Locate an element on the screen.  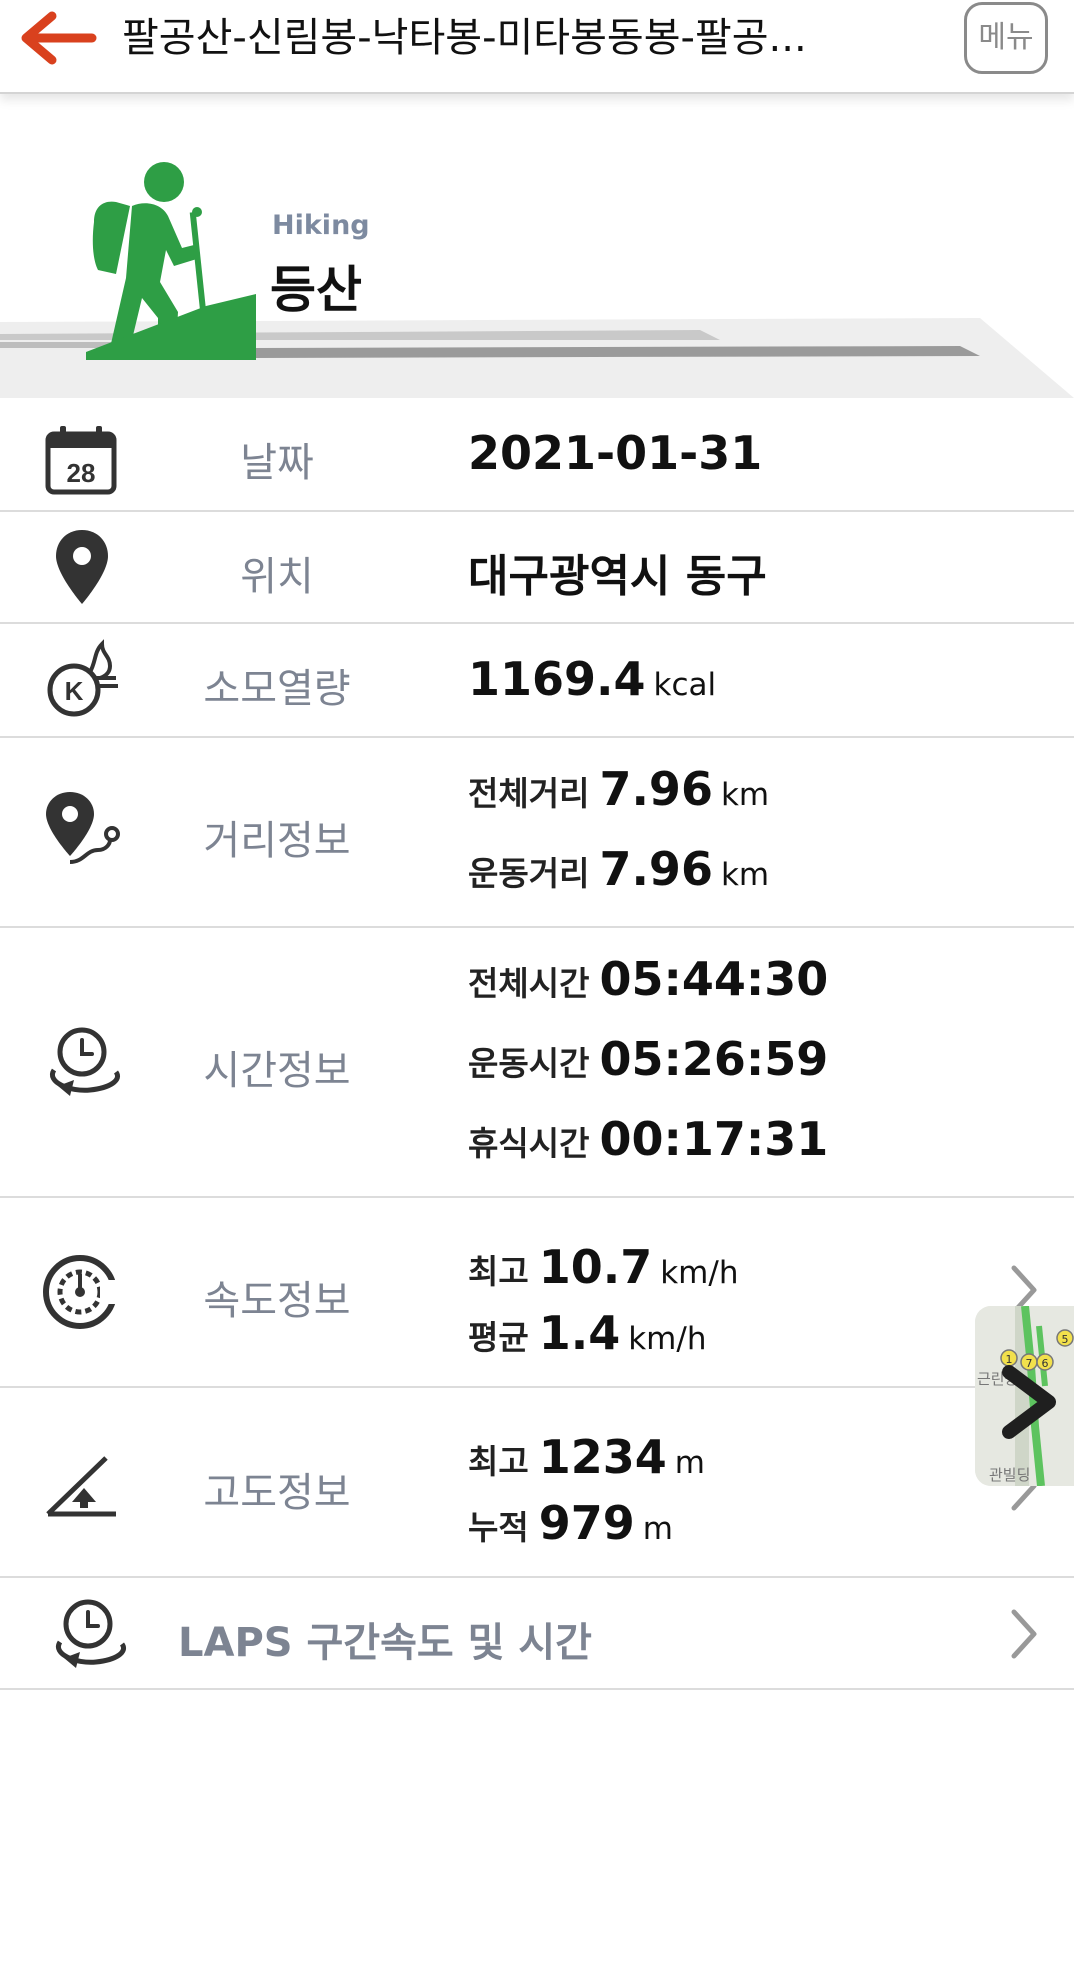
cum-altitude-unit: m is located at coordinates (657, 1529).